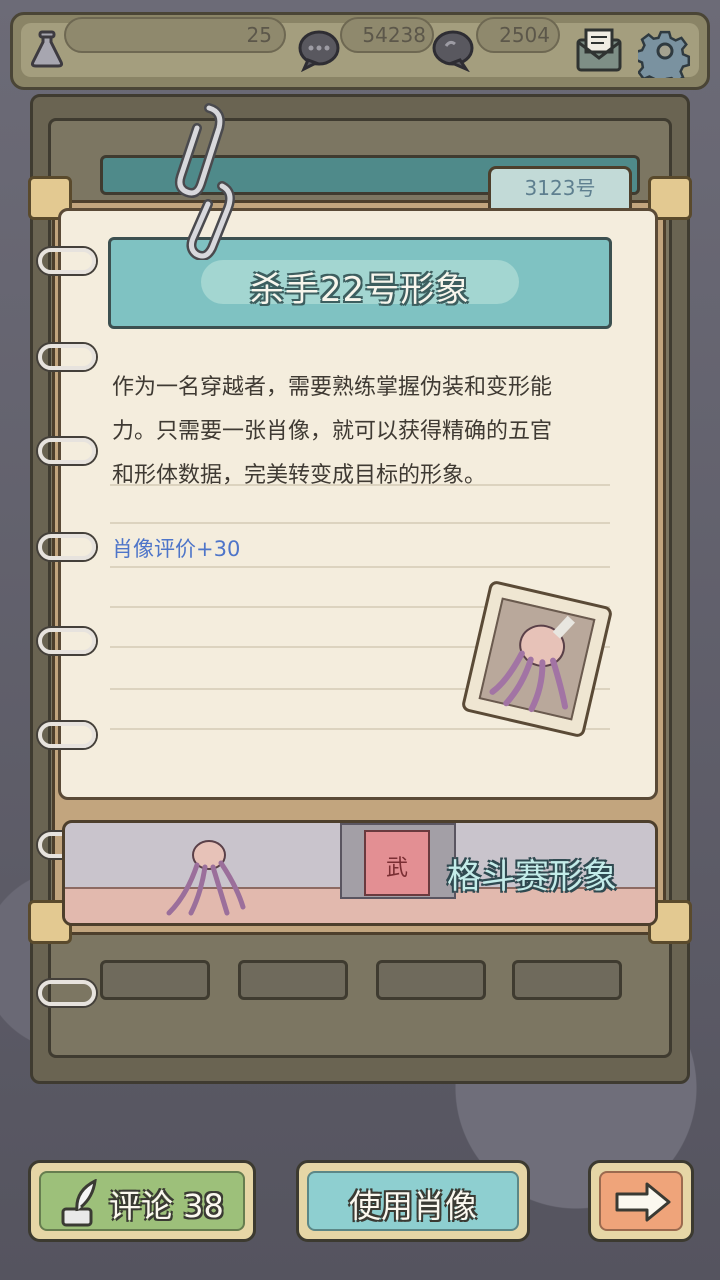 This screenshot has width=720, height=1280. Describe the element at coordinates (175, 35) in the screenshot. I see `resource-counter-1: 25` at that location.